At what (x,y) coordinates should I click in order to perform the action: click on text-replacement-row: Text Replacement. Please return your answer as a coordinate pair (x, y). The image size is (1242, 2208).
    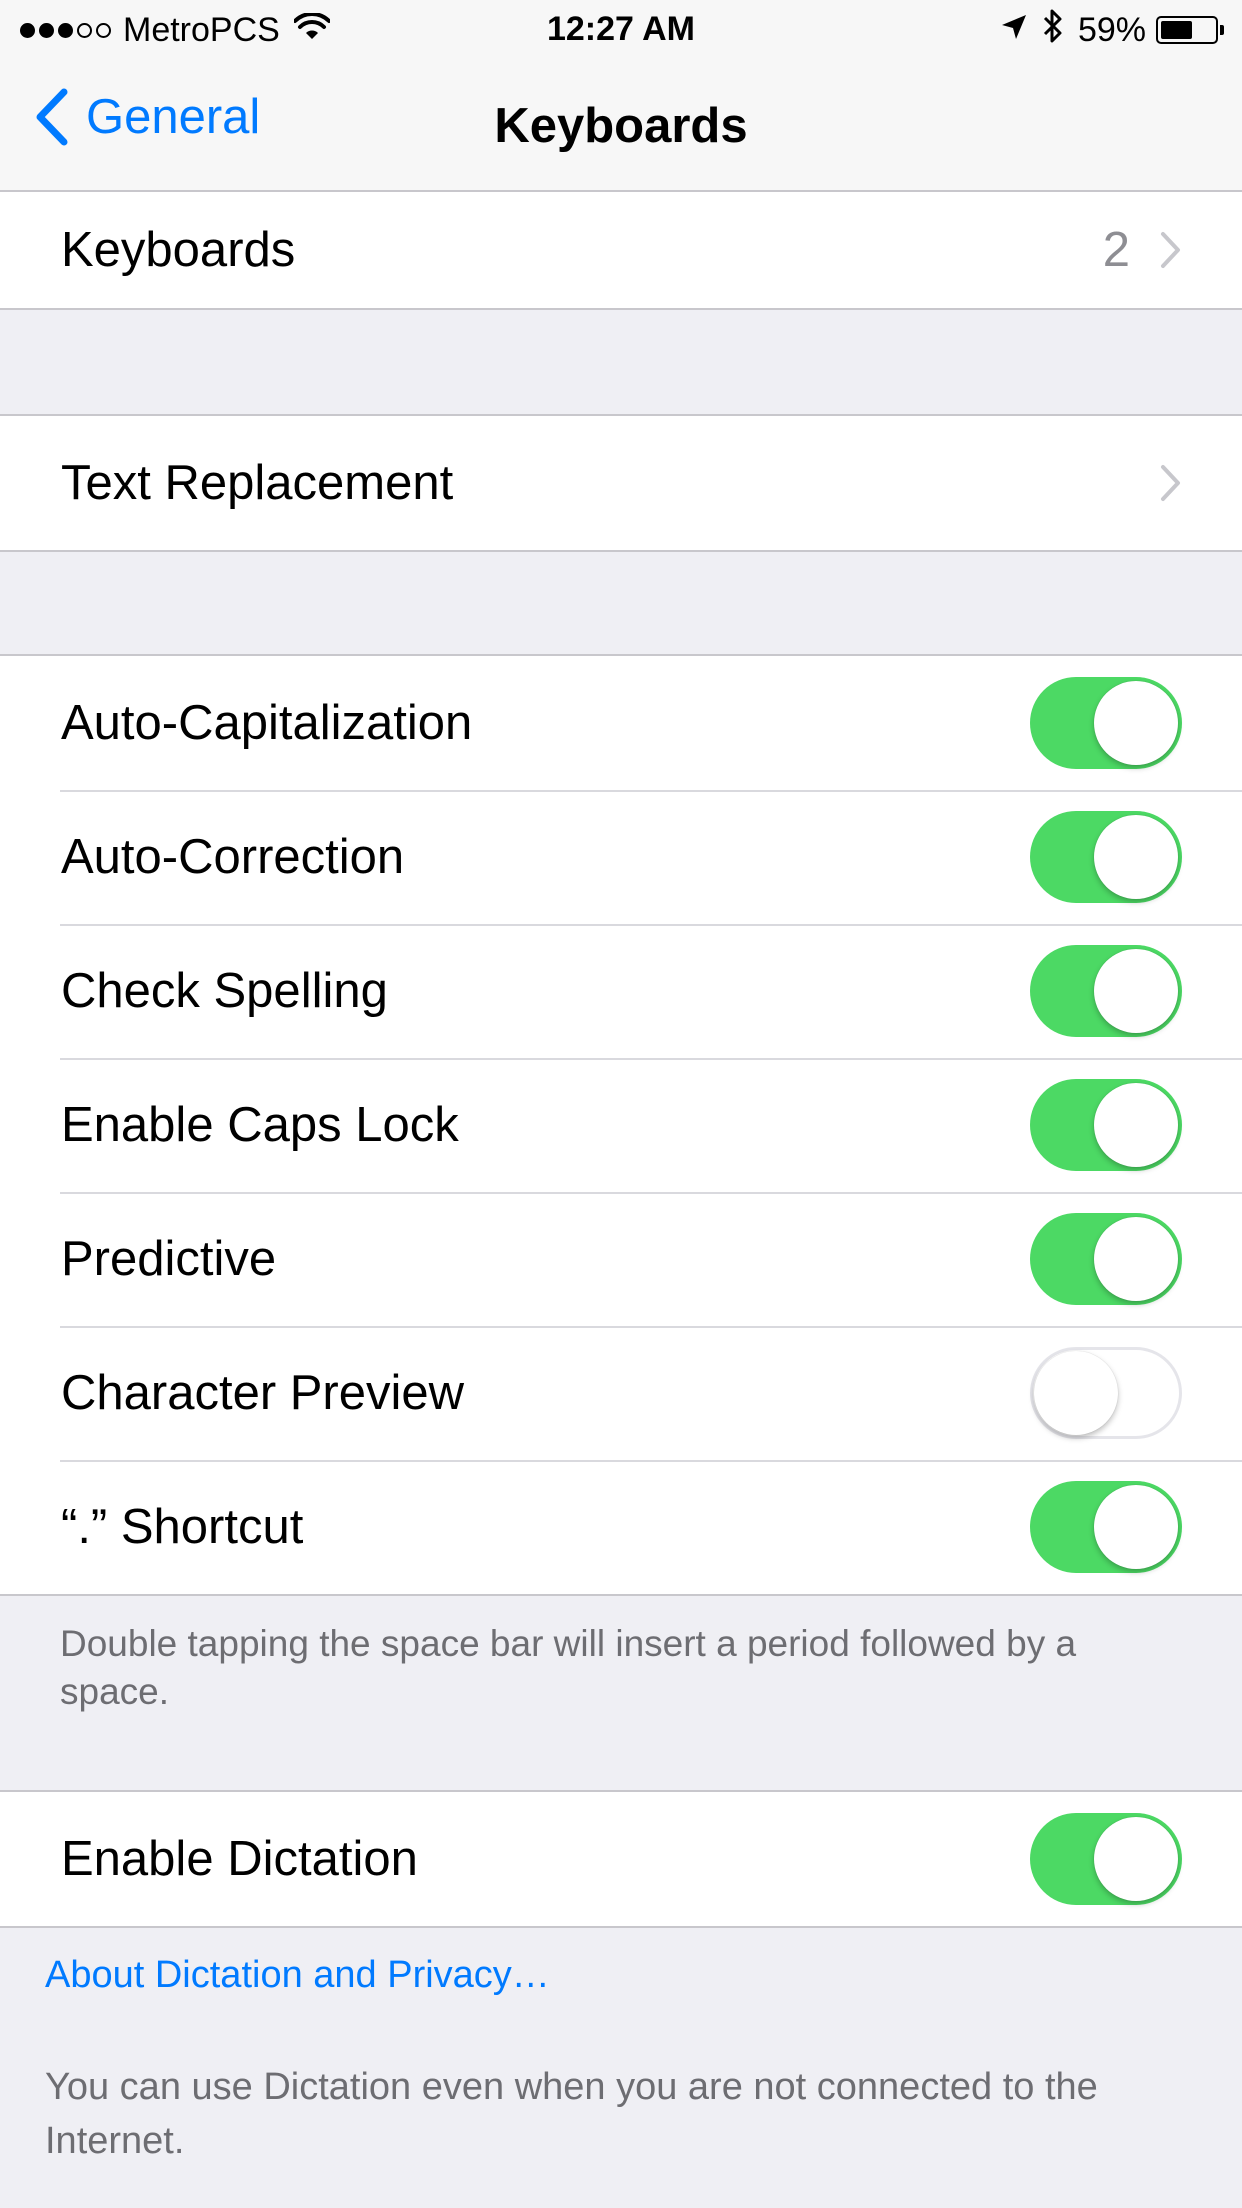
    Looking at the image, I should click on (621, 483).